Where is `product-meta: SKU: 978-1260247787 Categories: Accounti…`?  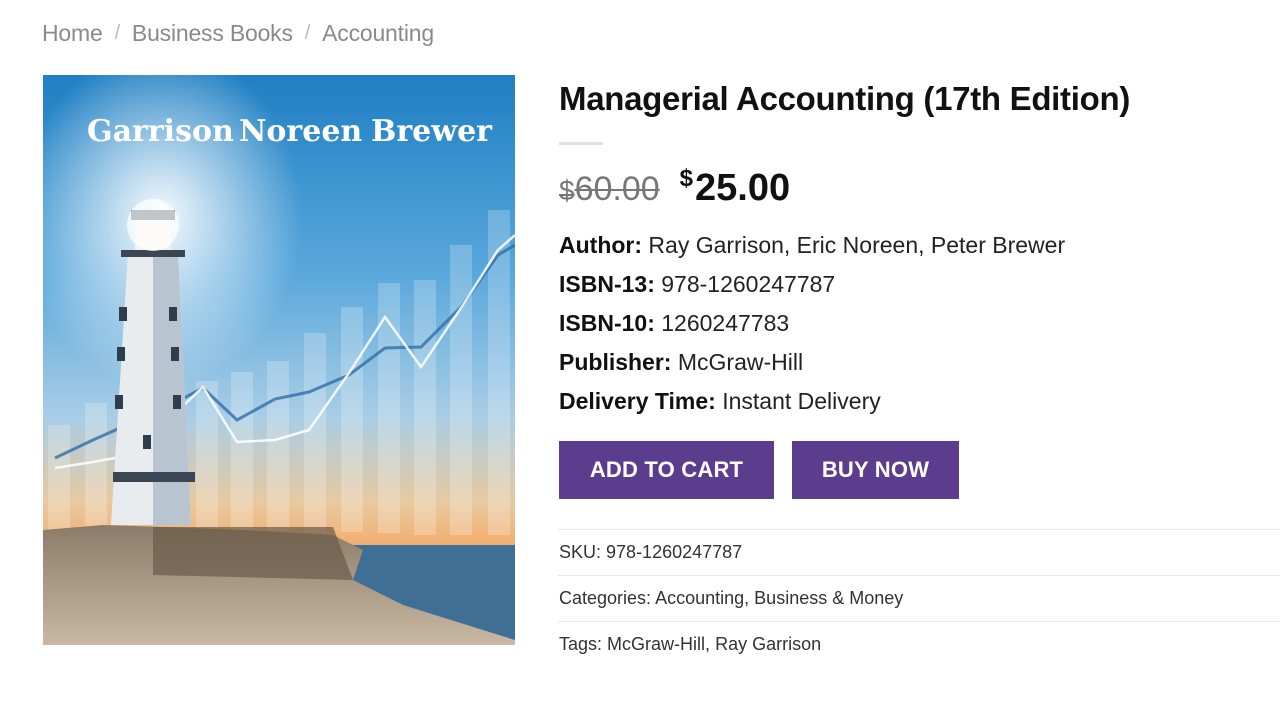
product-meta: SKU: 978-1260247787 Categories: Accounti… is located at coordinates (919, 598).